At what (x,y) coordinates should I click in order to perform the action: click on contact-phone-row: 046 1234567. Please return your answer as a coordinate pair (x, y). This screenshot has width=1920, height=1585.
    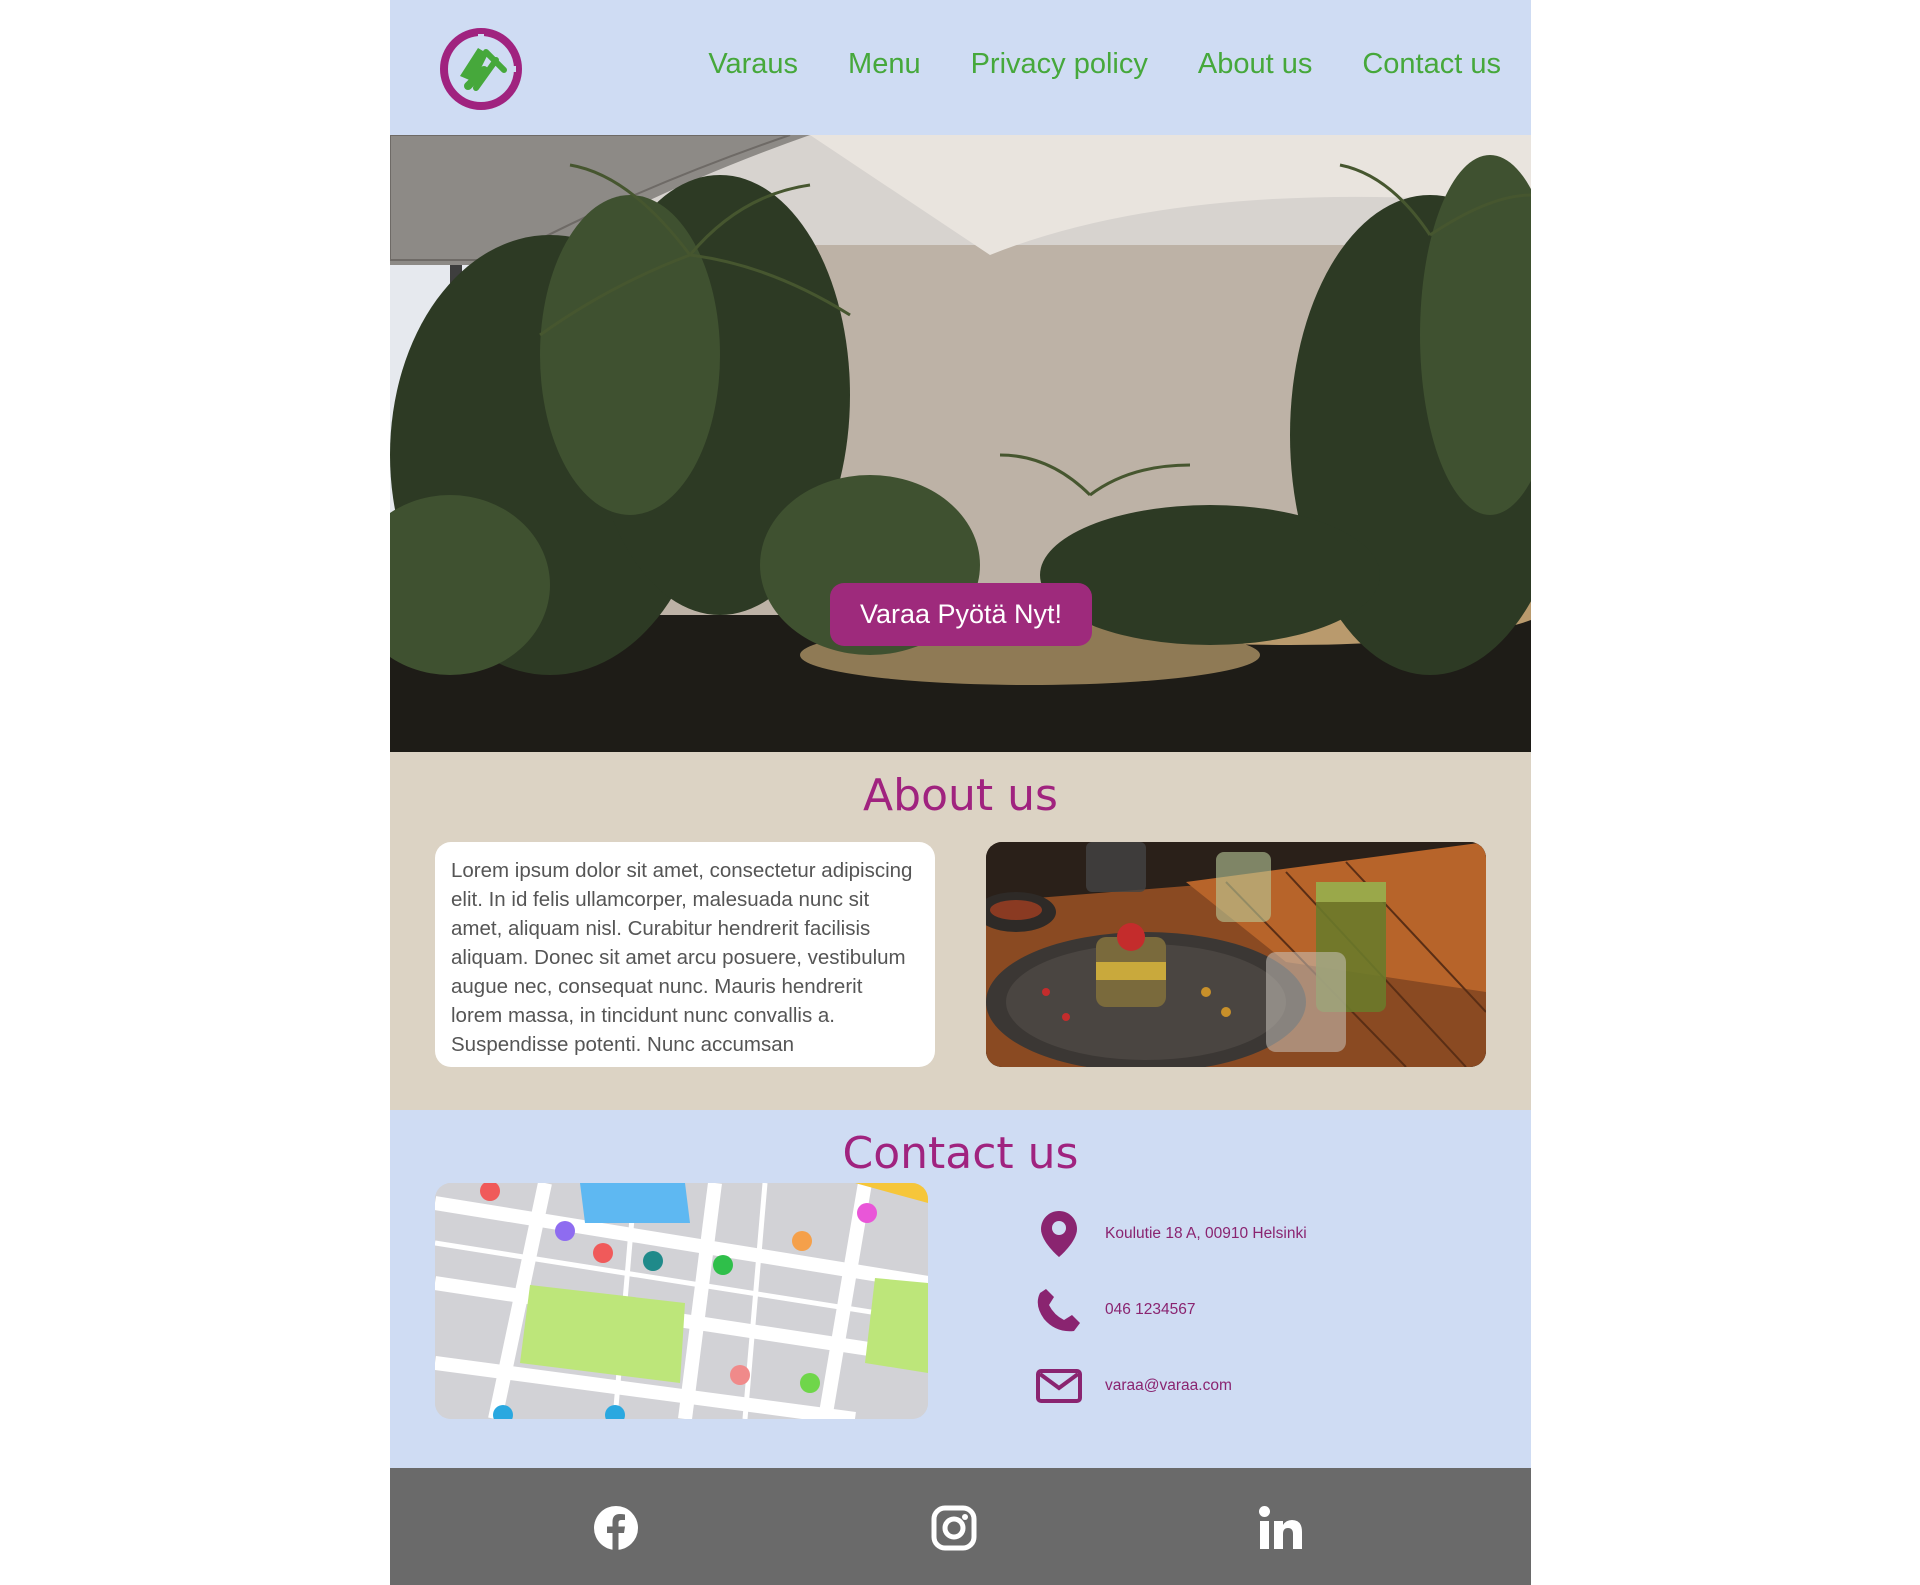
    Looking at the image, I should click on (1115, 1310).